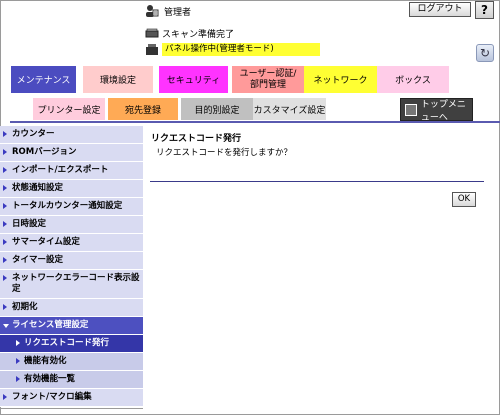 The height and width of the screenshot is (415, 500). Describe the element at coordinates (317, 181) in the screenshot. I see `content-divider` at that location.